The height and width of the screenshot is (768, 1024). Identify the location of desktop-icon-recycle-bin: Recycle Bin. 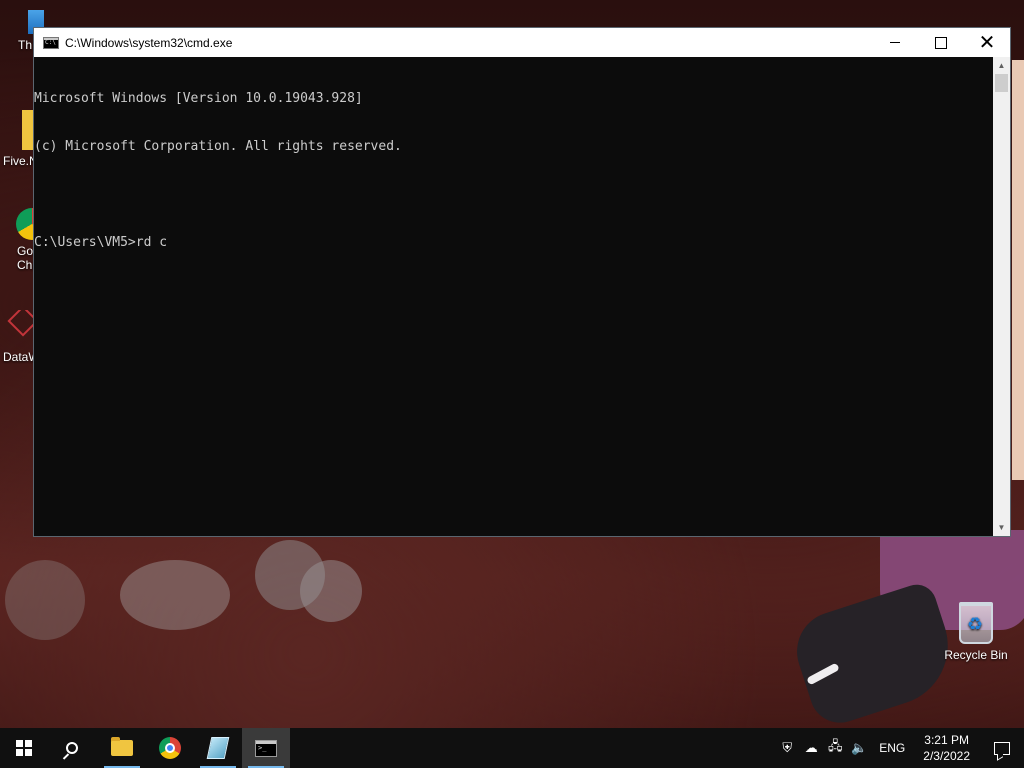
(976, 632).